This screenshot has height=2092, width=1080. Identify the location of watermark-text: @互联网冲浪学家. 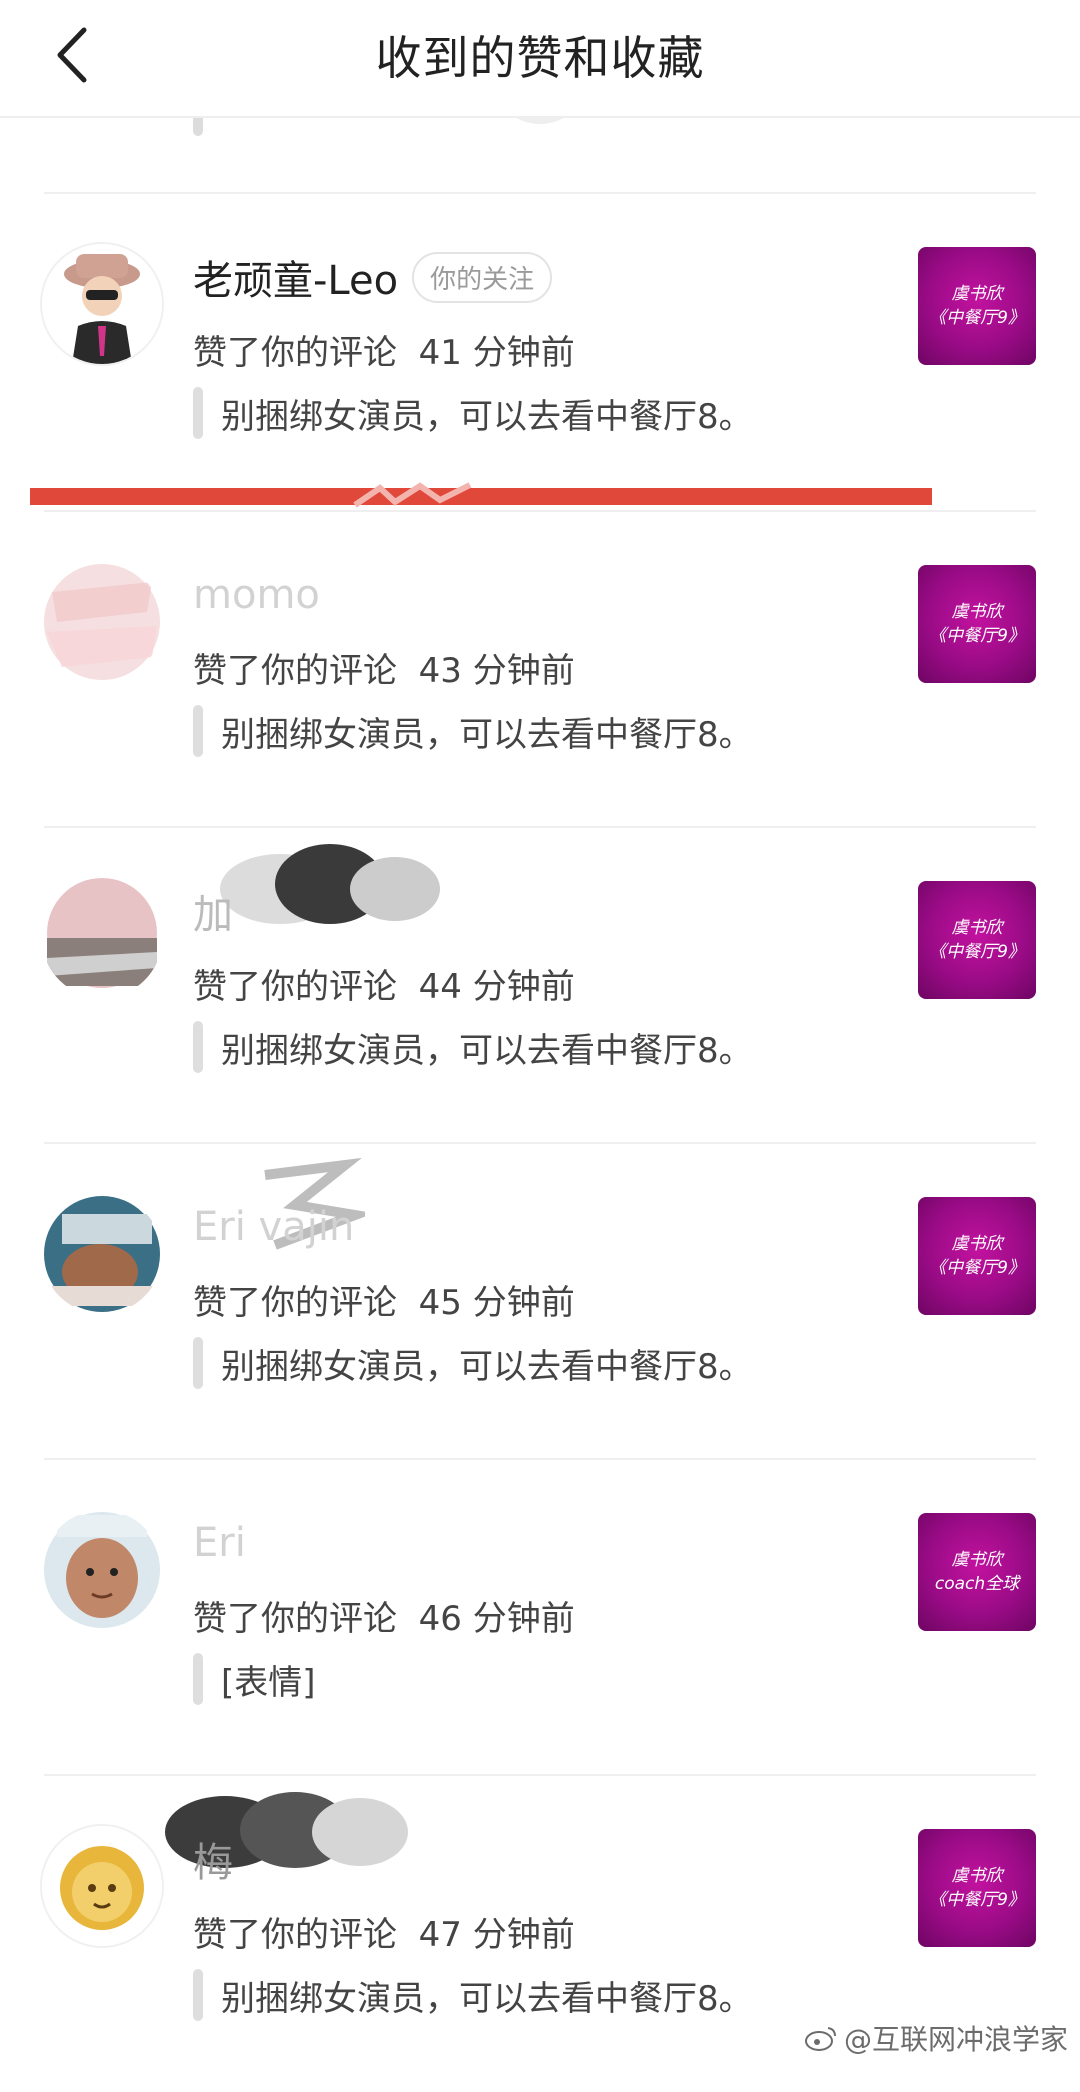
(955, 2039).